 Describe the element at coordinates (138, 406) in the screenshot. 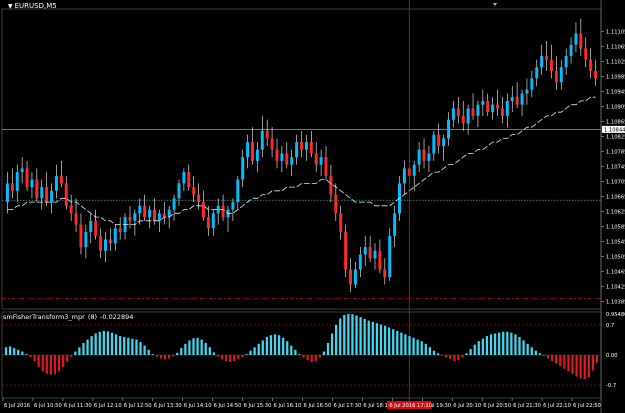

I see `time-tick-label: 6 Jul 12:50` at that location.